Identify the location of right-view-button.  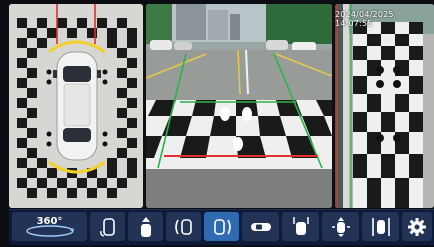
(221, 226).